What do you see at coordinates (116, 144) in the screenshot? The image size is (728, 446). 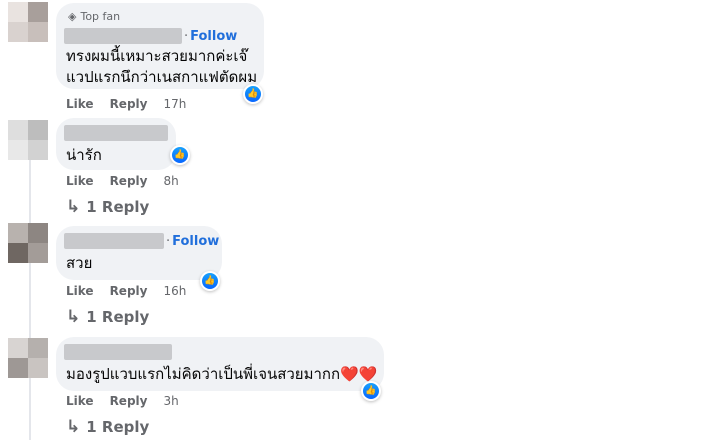 I see `comment-bubble: น่ารัก` at bounding box center [116, 144].